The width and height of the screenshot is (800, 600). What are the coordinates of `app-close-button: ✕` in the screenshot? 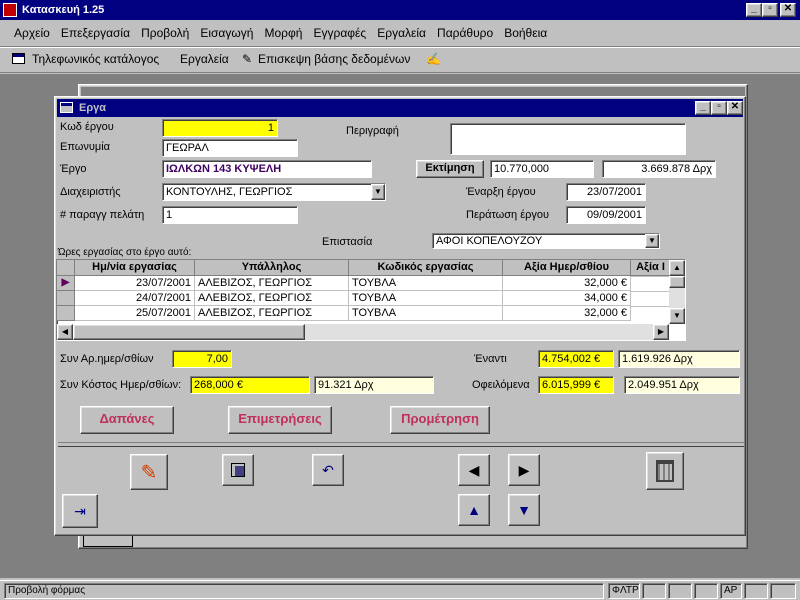 It's located at (788, 10).